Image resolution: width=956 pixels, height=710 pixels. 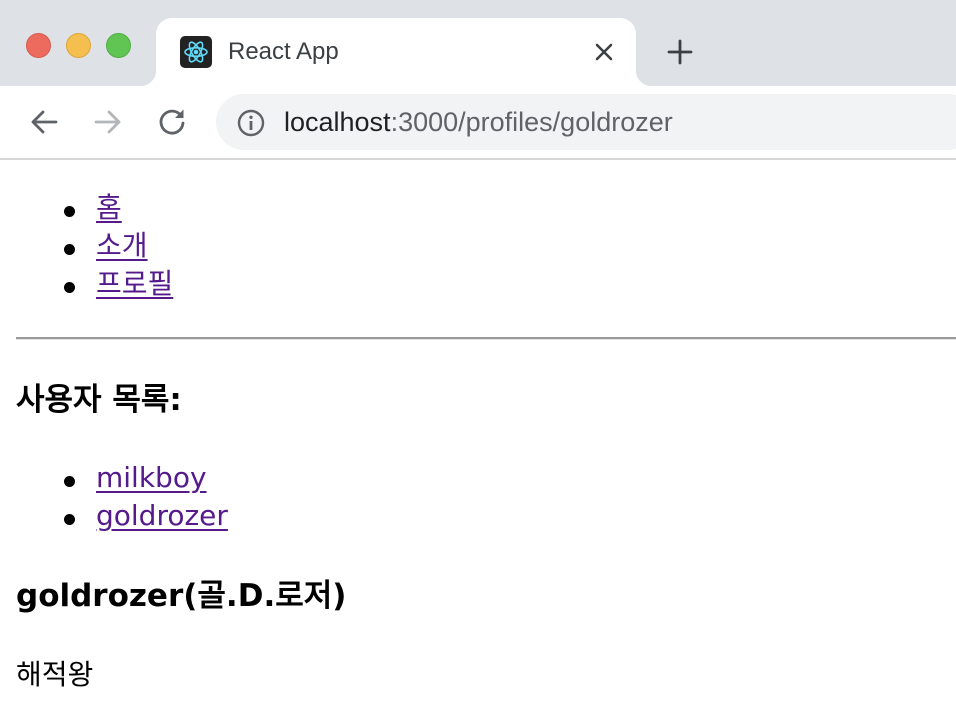 What do you see at coordinates (604, 52) in the screenshot?
I see `close-tab-icon` at bounding box center [604, 52].